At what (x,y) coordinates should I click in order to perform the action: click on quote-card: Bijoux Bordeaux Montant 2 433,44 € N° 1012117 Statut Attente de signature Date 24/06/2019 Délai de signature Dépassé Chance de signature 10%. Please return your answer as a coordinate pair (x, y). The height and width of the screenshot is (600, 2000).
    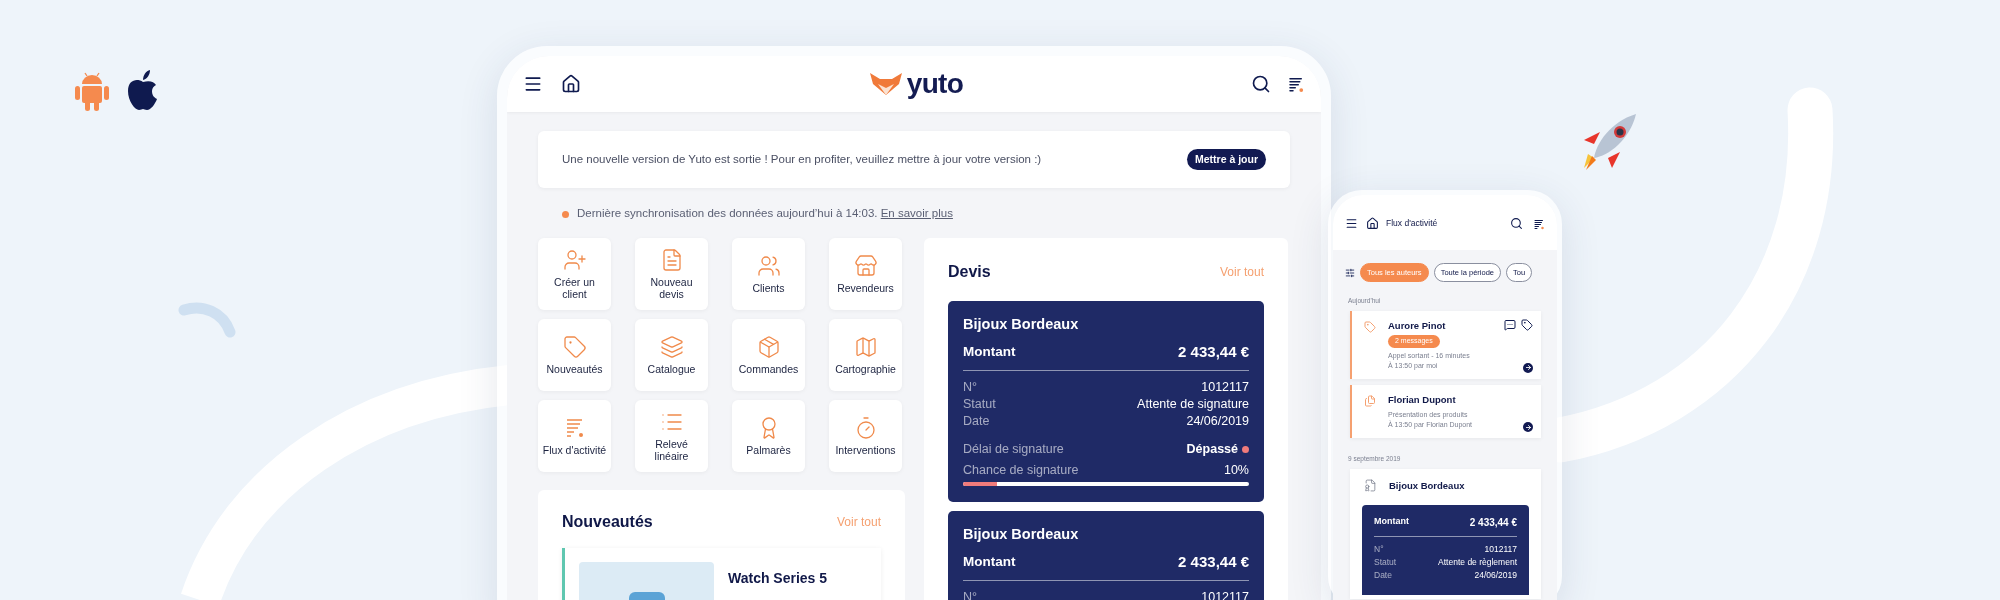
    Looking at the image, I should click on (1106, 401).